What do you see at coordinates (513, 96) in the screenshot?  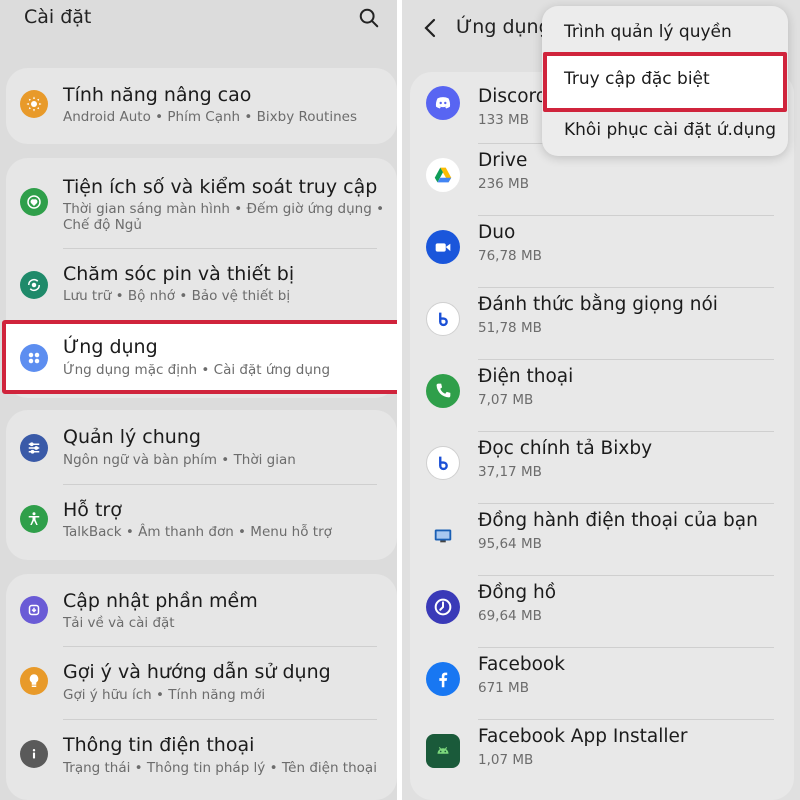 I see `app-name: Discord` at bounding box center [513, 96].